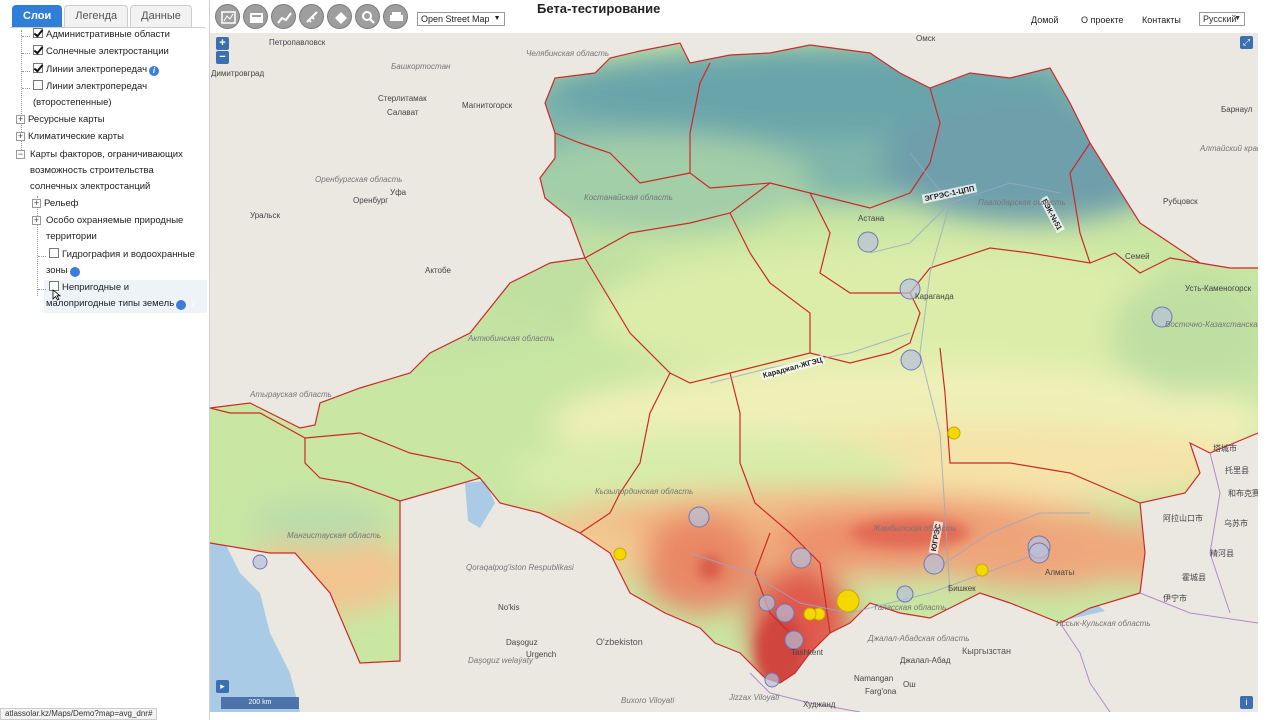 Image resolution: width=1280 pixels, height=720 pixels. I want to click on group-factors-expander: −, so click(22, 155).